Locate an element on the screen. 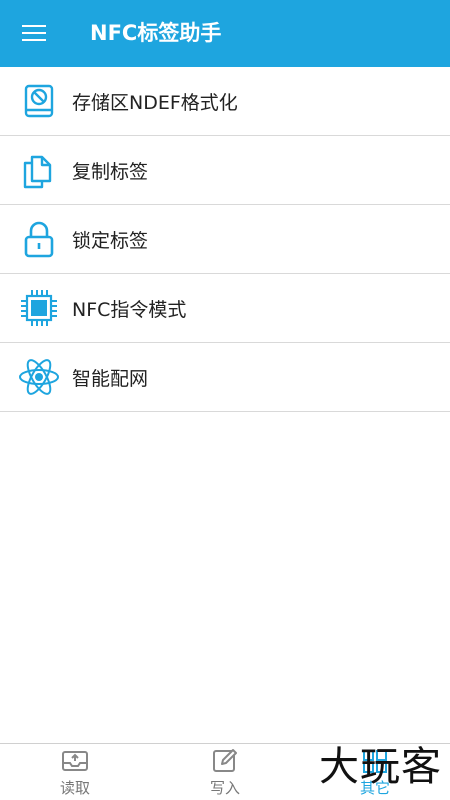 The height and width of the screenshot is (800, 450). tab-other-label: 其它 is located at coordinates (374, 788).